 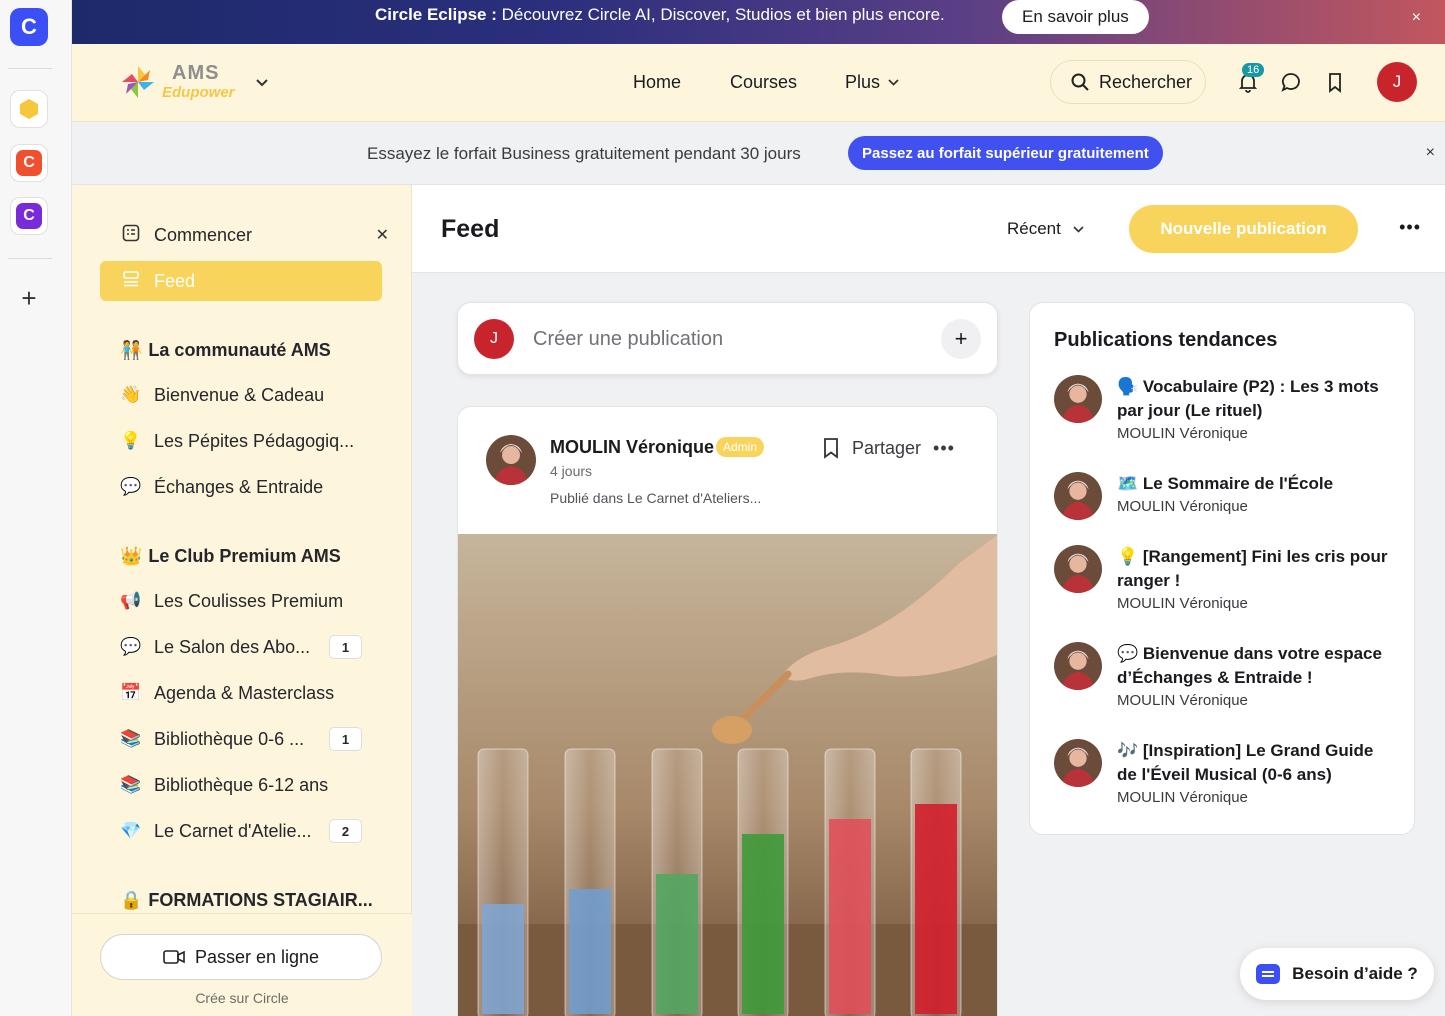 I want to click on add-community-icon: +, so click(x=29, y=298).